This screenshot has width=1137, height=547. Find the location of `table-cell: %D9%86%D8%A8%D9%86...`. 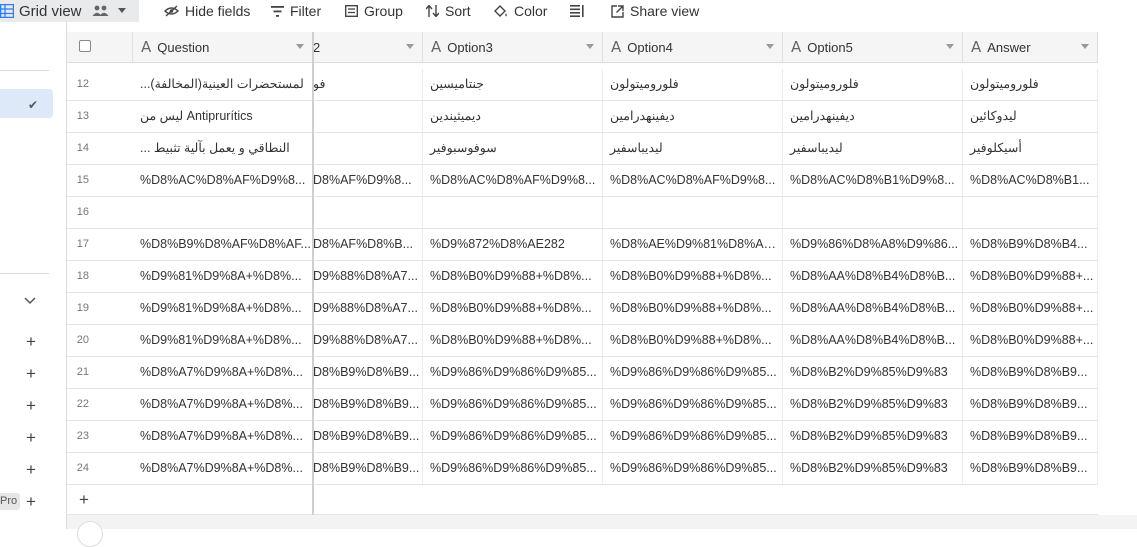

table-cell: %D9%86%D8%A8%D9%86... is located at coordinates (873, 244).